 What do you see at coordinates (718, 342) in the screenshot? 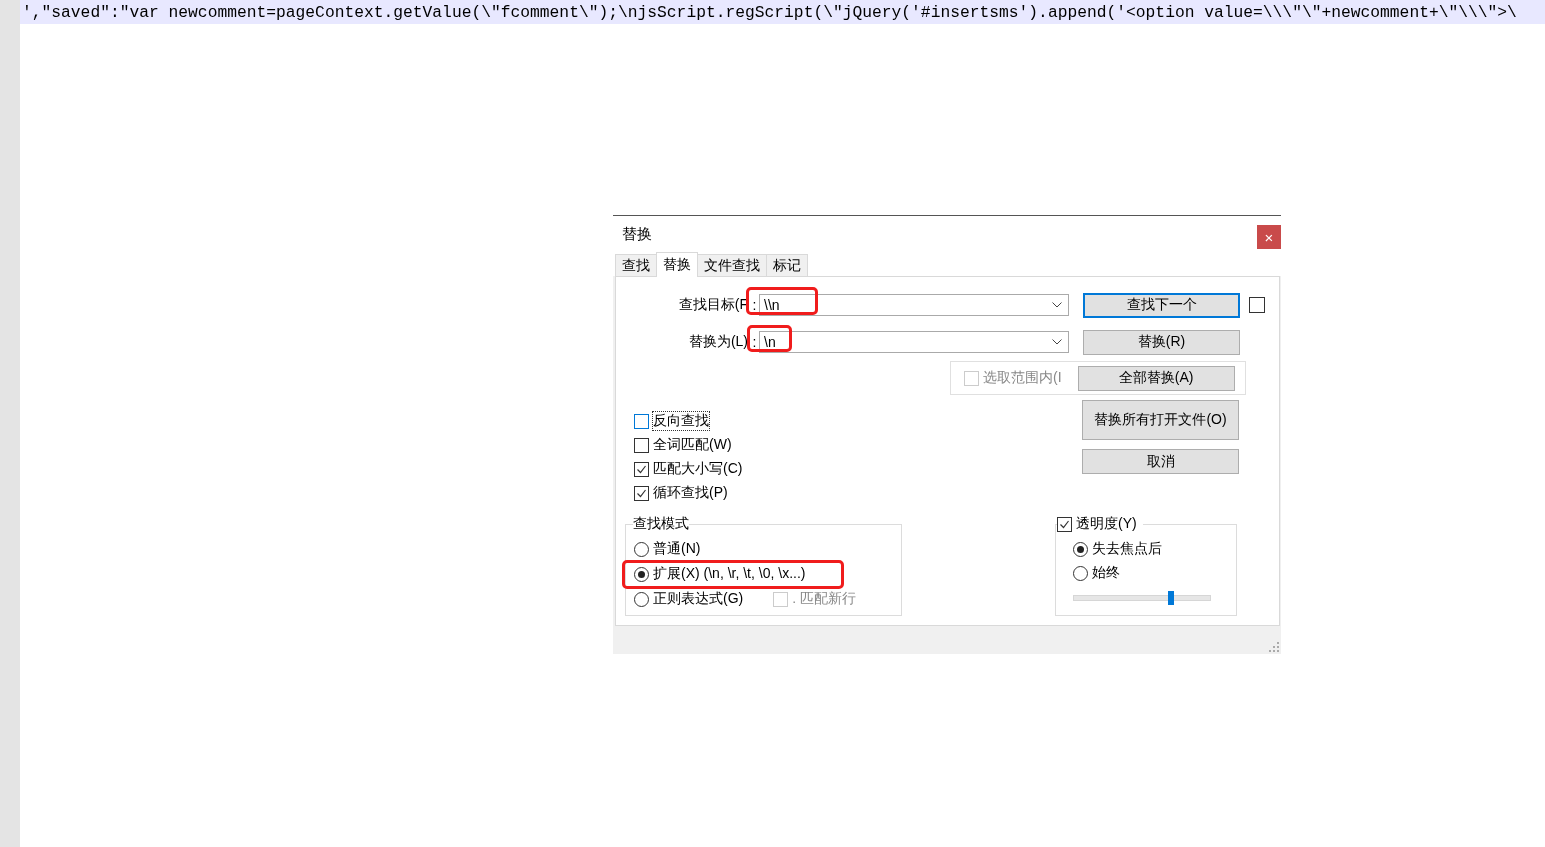
I see `field-label: 替换为(L)` at bounding box center [718, 342].